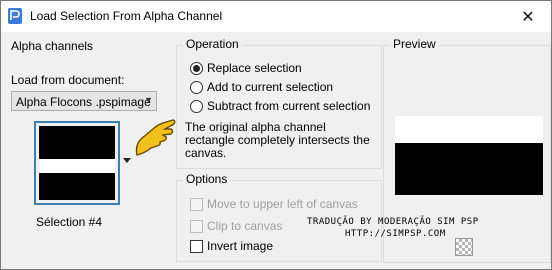  What do you see at coordinates (196, 87) in the screenshot?
I see `add-to-selection-radio` at bounding box center [196, 87].